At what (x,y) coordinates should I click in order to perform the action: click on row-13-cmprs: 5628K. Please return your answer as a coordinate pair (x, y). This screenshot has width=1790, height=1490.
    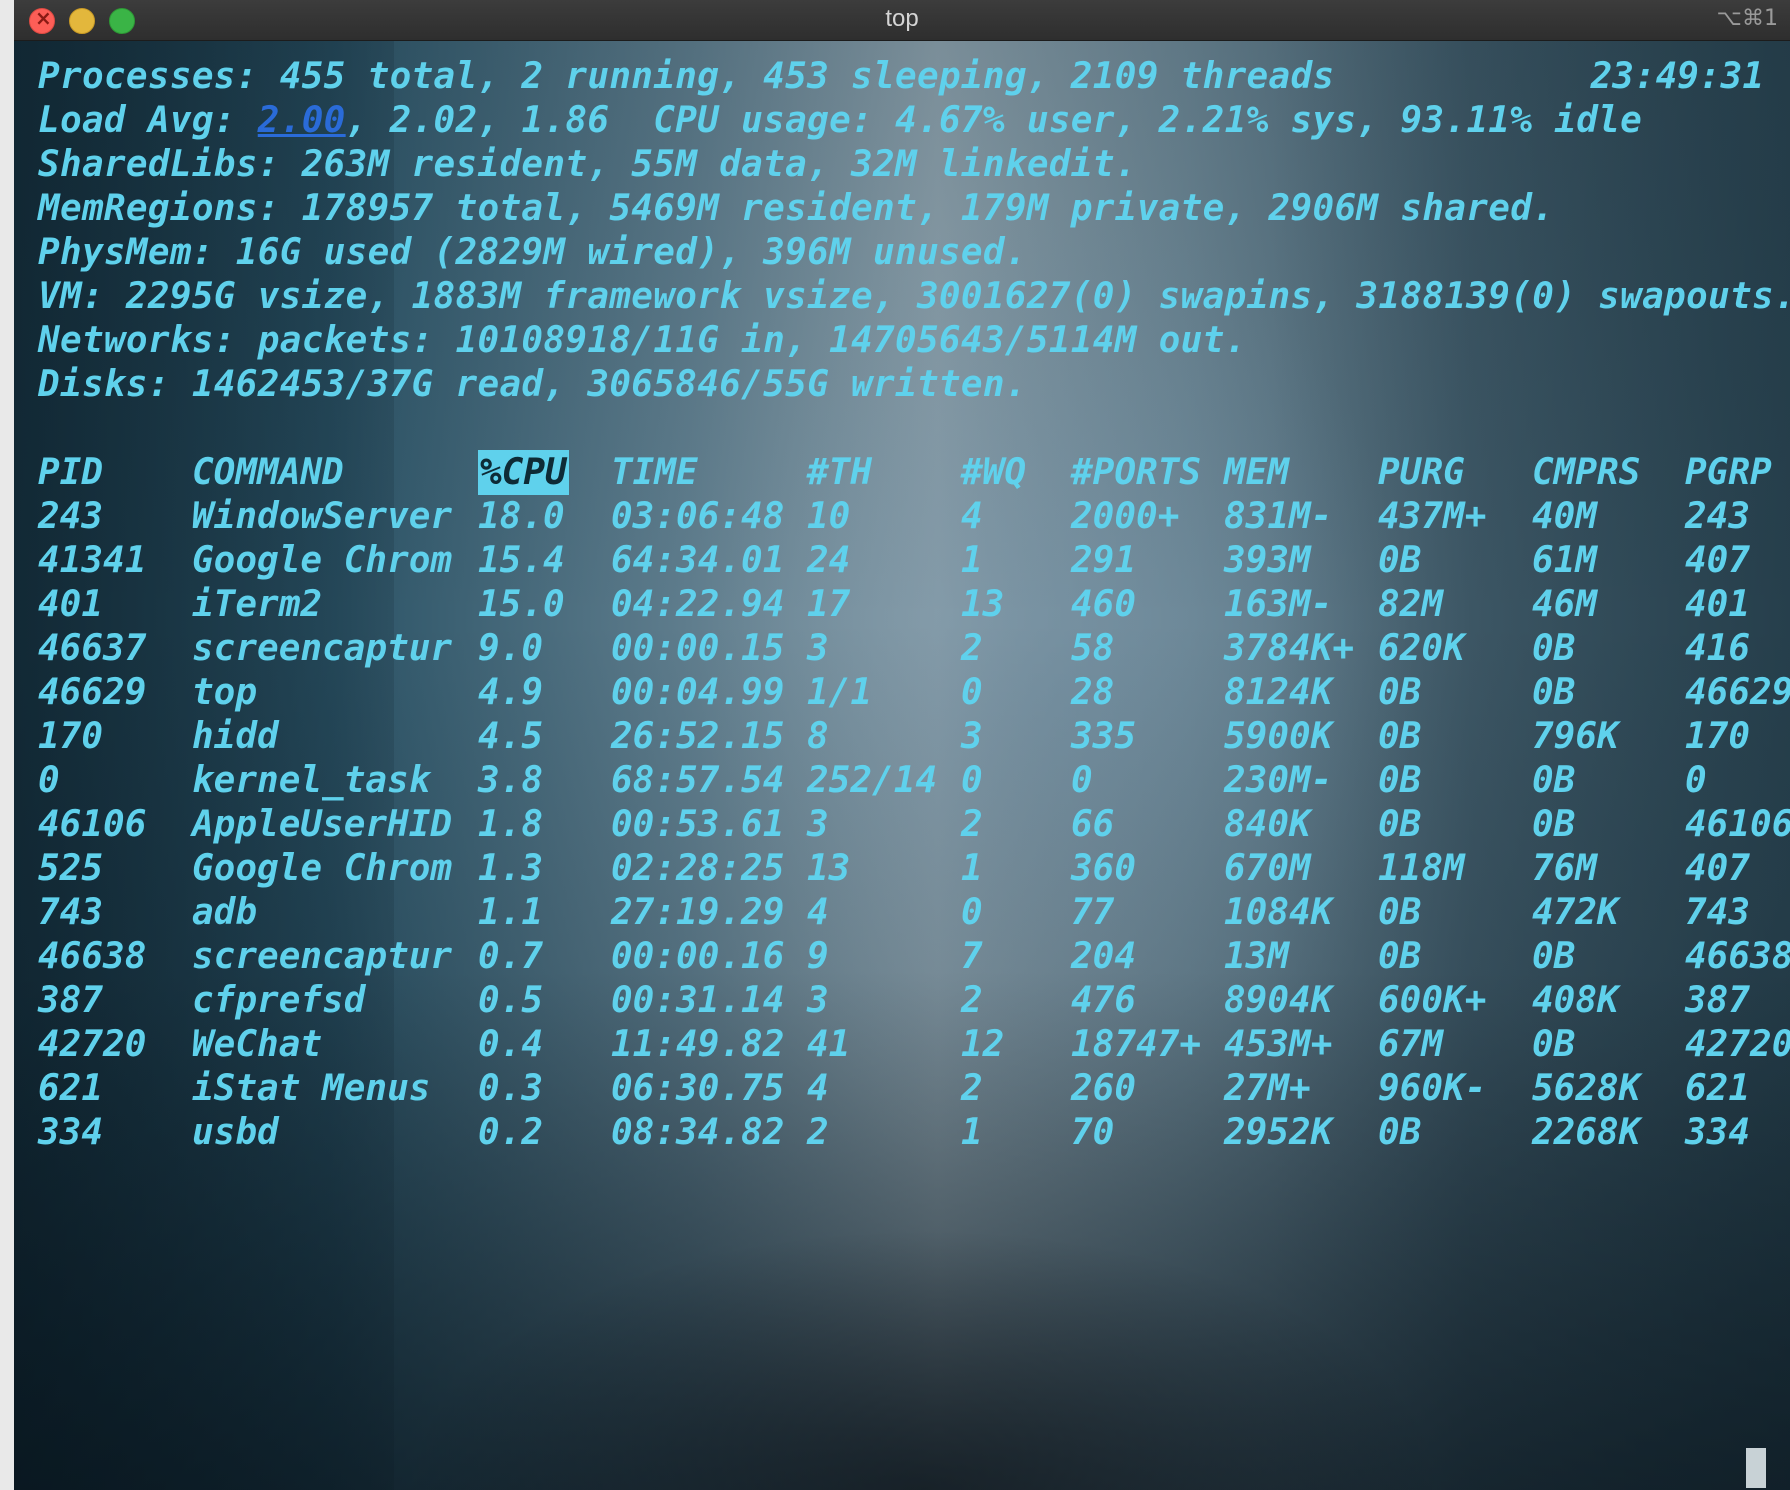
    Looking at the image, I should click on (1586, 1088).